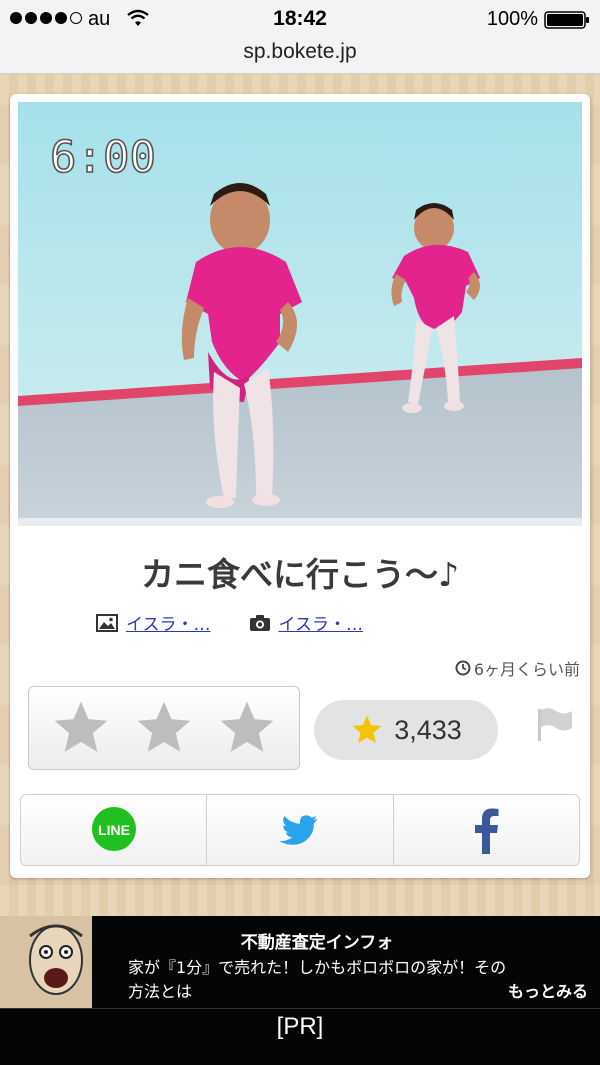 The width and height of the screenshot is (600, 1065). I want to click on score-badge: 3,433, so click(406, 730).